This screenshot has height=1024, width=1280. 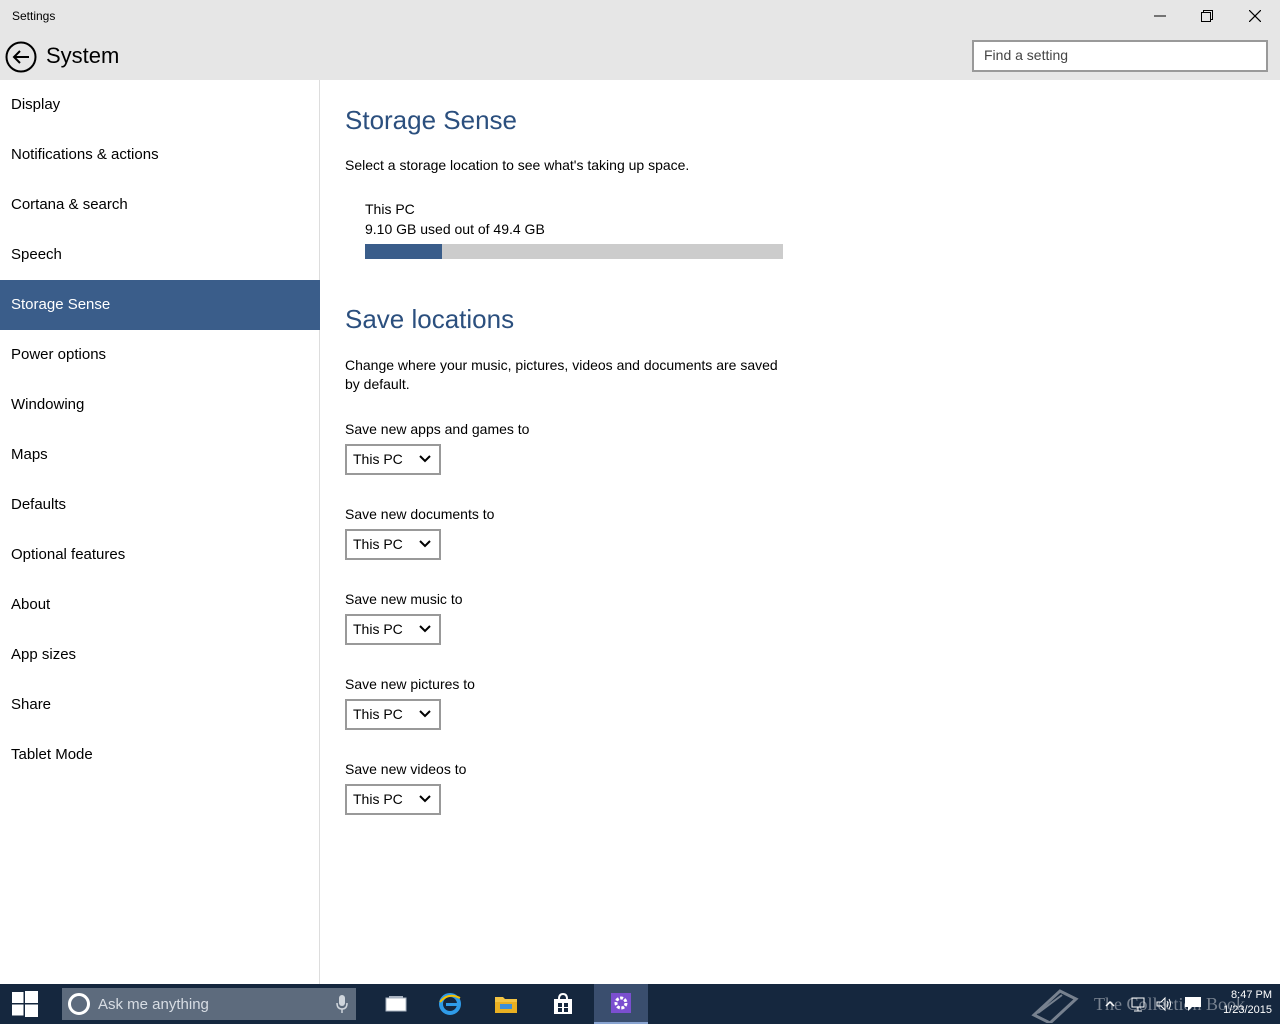 I want to click on windows-logo-icon, so click(x=25, y=1004).